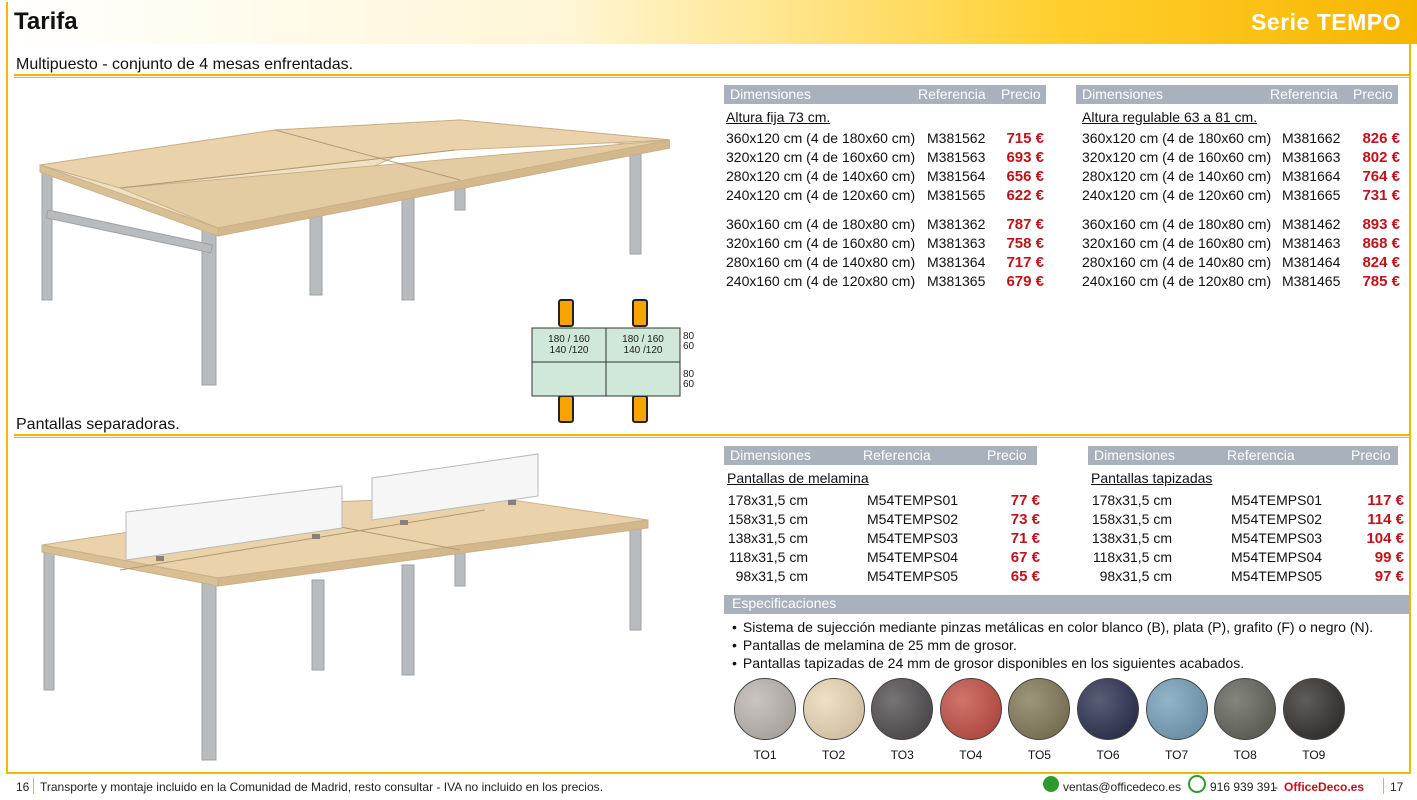 The image size is (1417, 800). What do you see at coordinates (1311, 195) in the screenshot?
I see `cell-reference: M381665` at bounding box center [1311, 195].